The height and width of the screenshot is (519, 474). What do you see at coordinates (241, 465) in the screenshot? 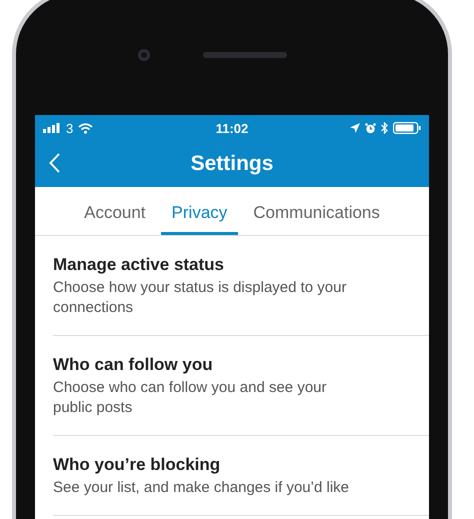
I see `setting-title: Who you’re blocking` at bounding box center [241, 465].